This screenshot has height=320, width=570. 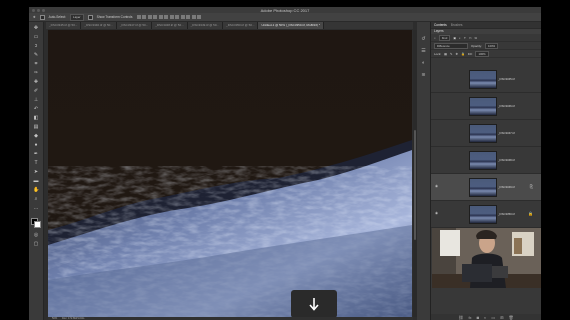 I want to click on adjustment-layer-icon: ◐, so click(x=485, y=317).